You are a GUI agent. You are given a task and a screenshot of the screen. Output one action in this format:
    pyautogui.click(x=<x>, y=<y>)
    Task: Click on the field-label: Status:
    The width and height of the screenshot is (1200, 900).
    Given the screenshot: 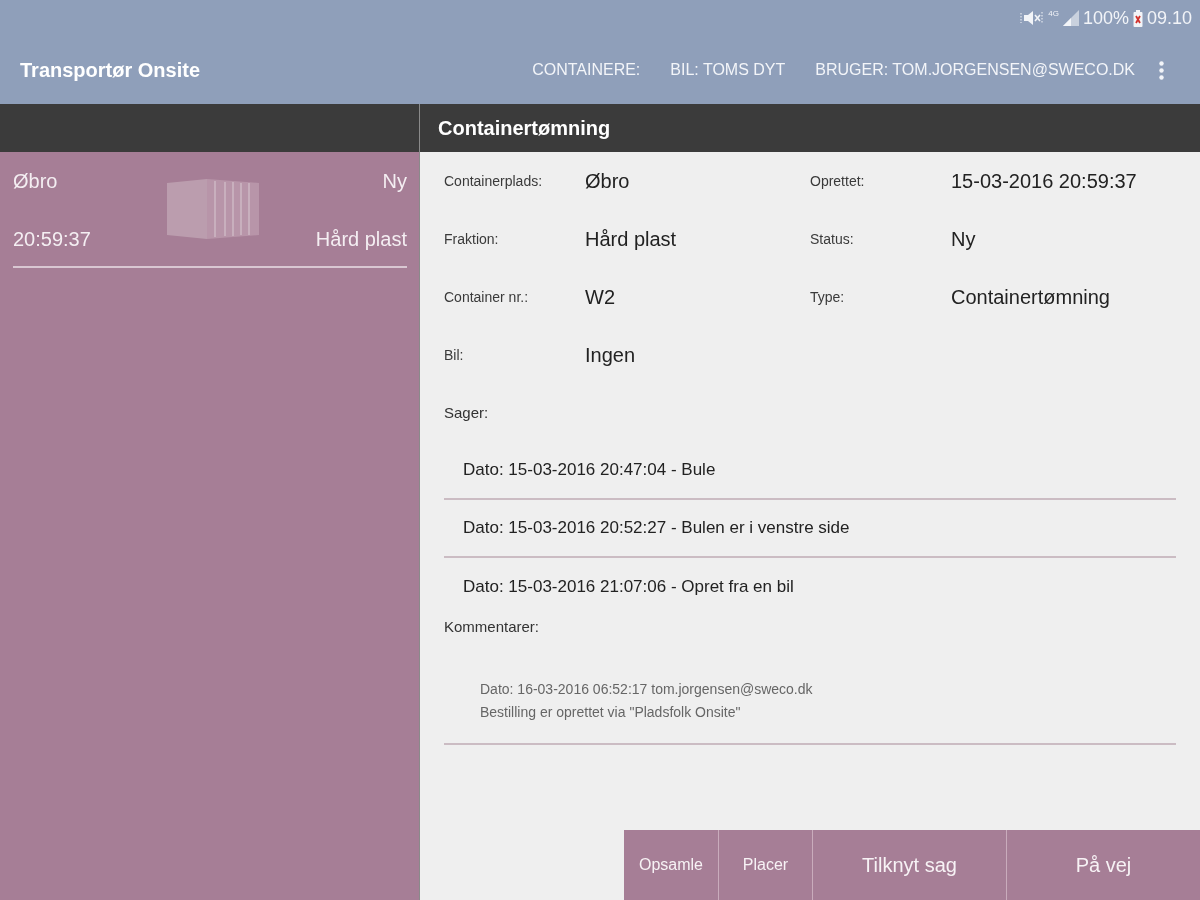 What is the action you would take?
    pyautogui.click(x=832, y=239)
    